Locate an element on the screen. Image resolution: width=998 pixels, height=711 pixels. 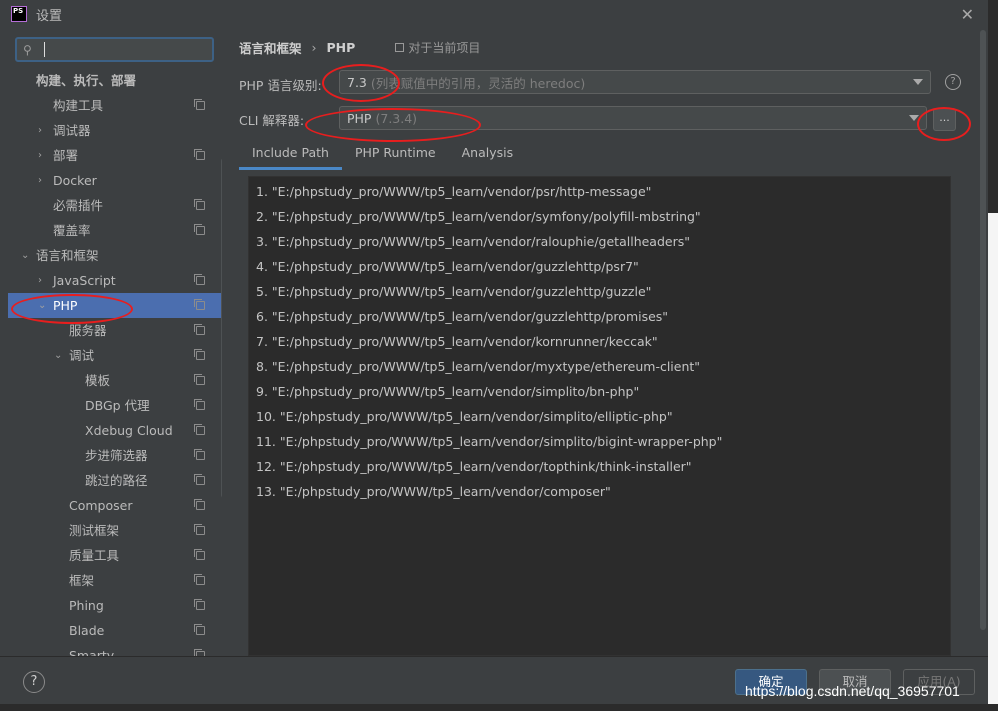
sidebar-item: 步进筛选器 is located at coordinates (115, 455).